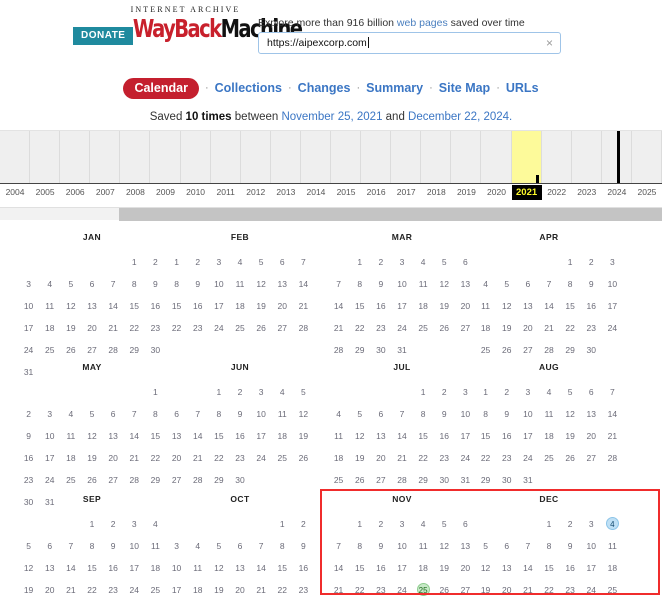 This screenshot has height=600, width=662. I want to click on day-feb-8: 8, so click(176, 284).